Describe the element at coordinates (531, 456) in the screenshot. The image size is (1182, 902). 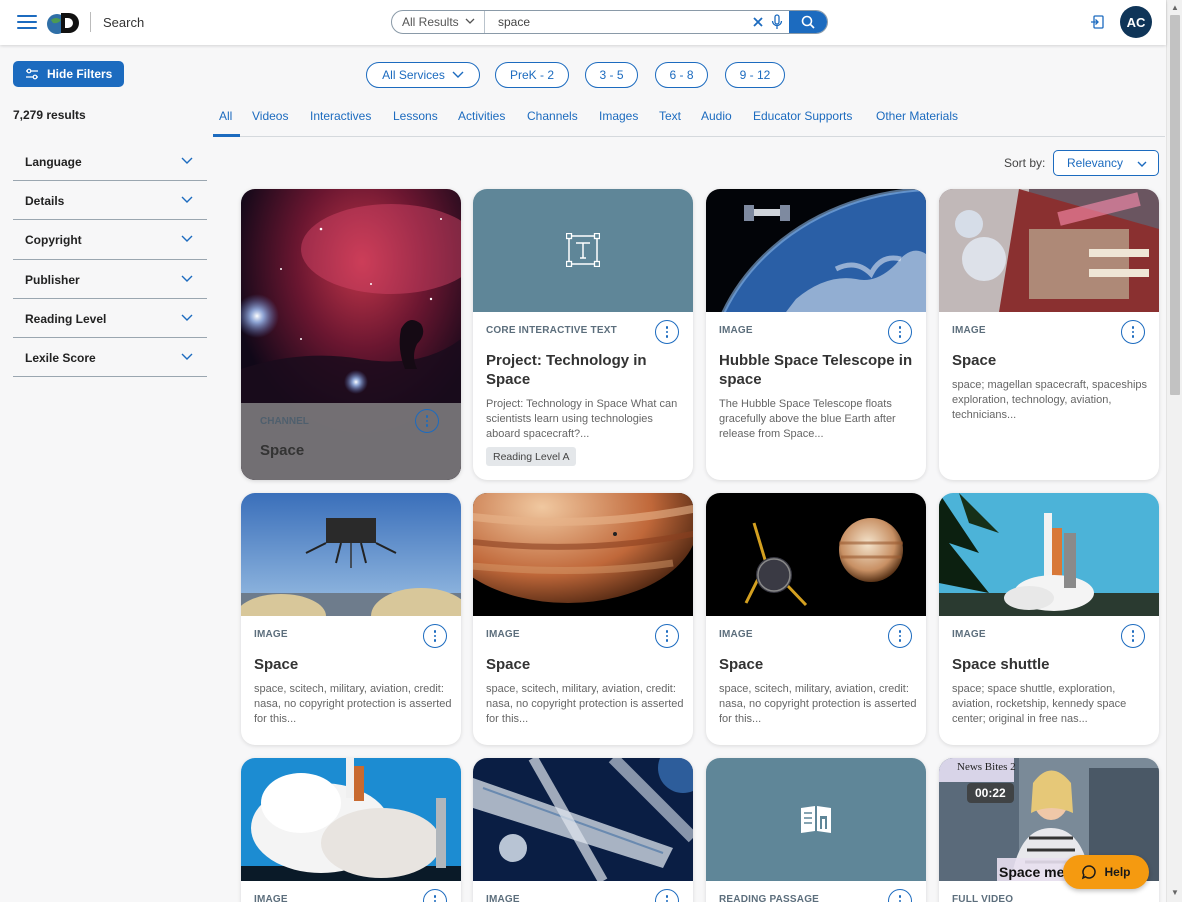
I see `reading-level-badge: Reading Level A` at that location.